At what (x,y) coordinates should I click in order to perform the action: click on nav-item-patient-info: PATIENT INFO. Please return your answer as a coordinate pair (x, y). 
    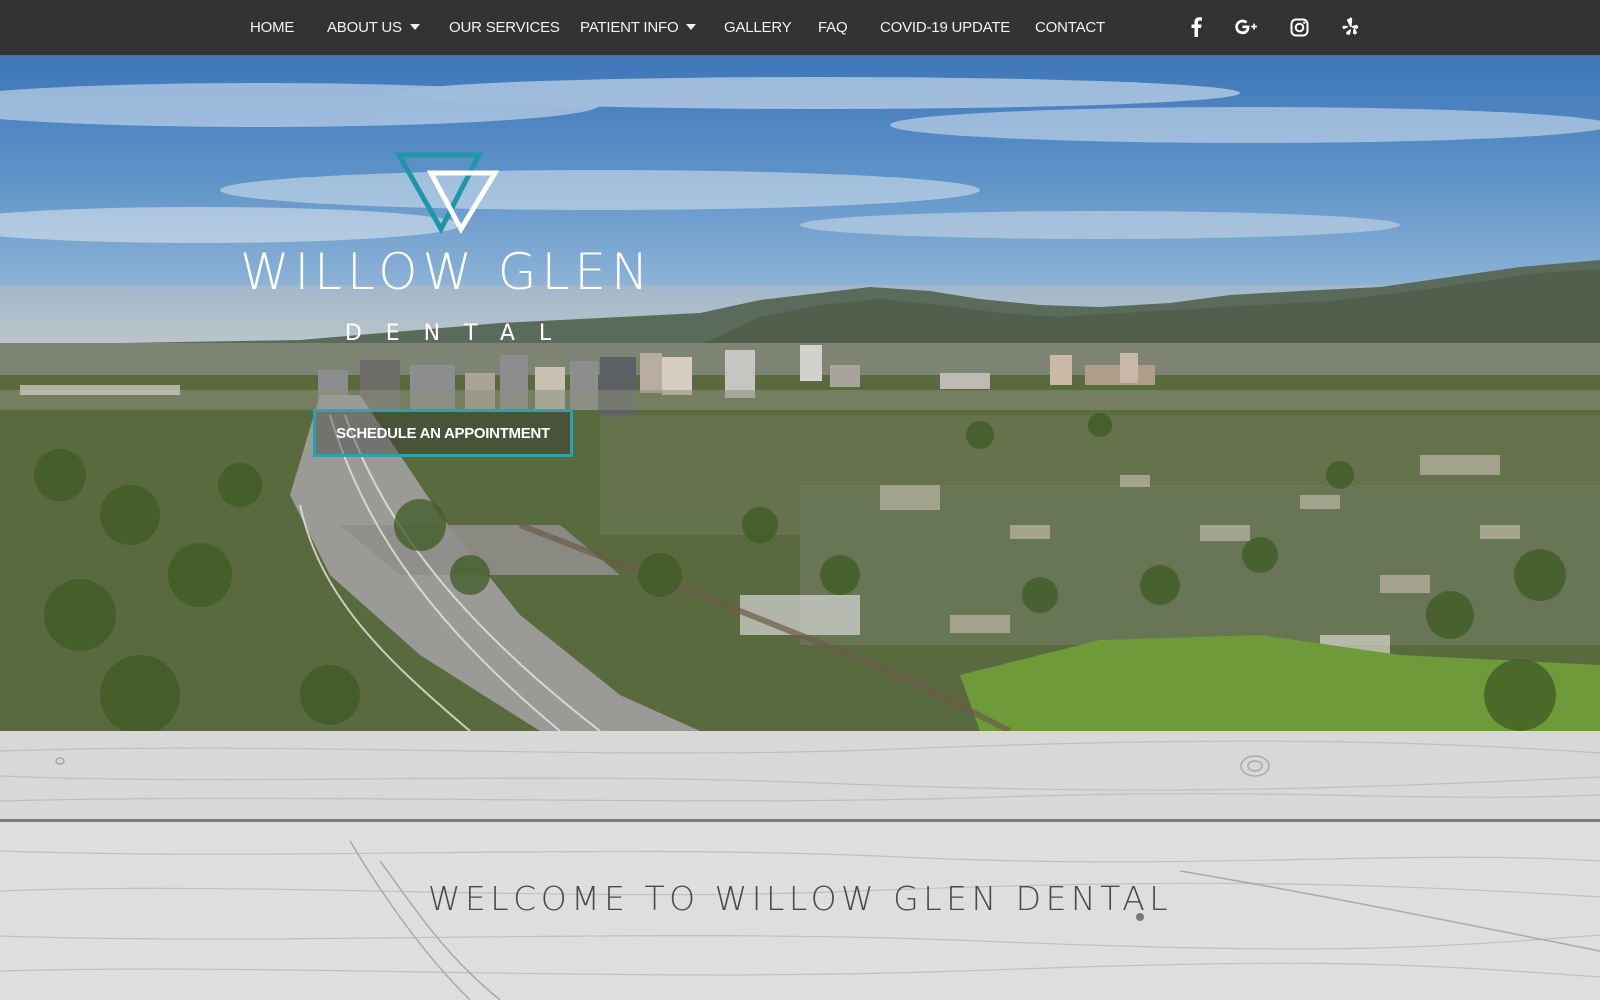
    Looking at the image, I should click on (638, 27).